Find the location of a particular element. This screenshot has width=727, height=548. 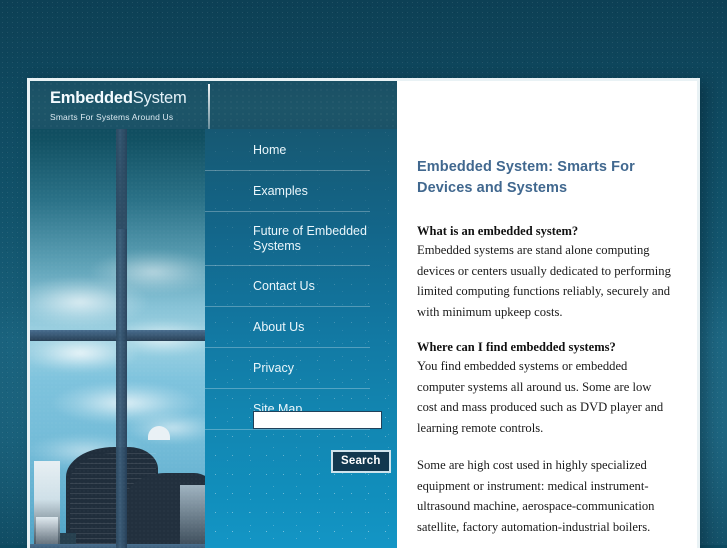

nav-item-home: Home is located at coordinates (287, 150).